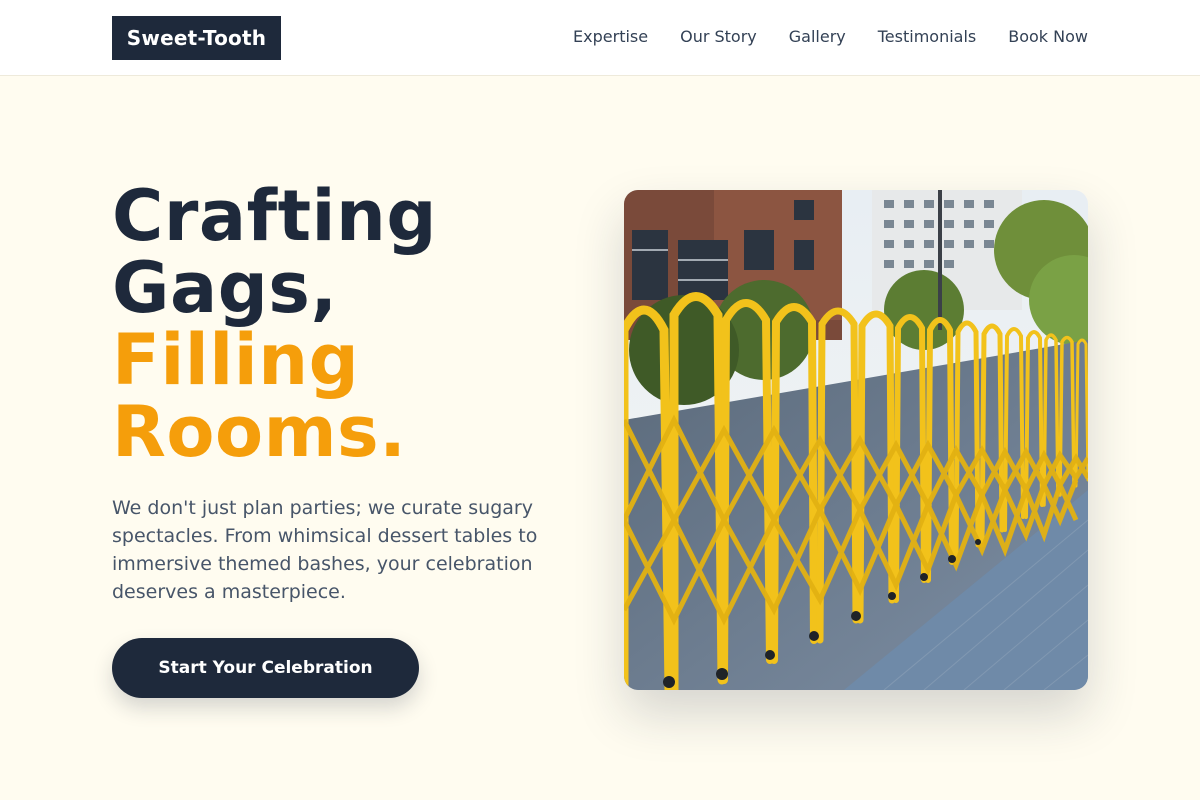 The height and width of the screenshot is (800, 1200). What do you see at coordinates (265, 668) in the screenshot?
I see `start-celebration-button: Start Your Celebration` at bounding box center [265, 668].